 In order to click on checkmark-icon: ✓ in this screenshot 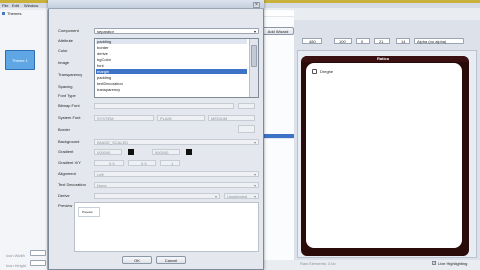, I will do `click(435, 262)`.